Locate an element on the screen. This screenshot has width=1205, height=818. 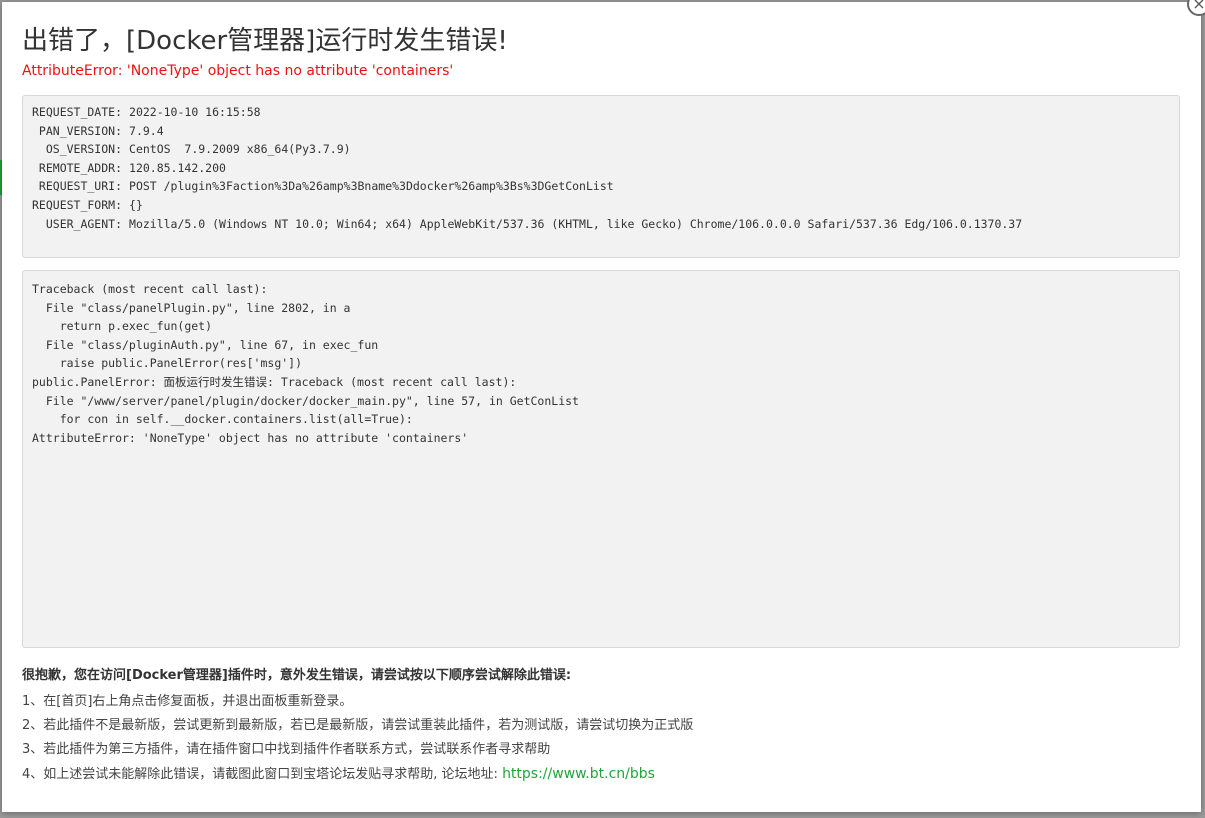
request-info-value: 120.85.142.200 is located at coordinates (177, 167).